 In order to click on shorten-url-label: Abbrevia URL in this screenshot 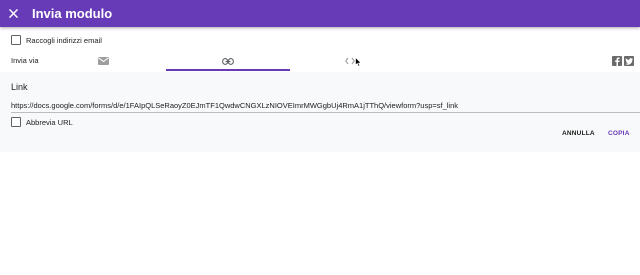, I will do `click(49, 122)`.